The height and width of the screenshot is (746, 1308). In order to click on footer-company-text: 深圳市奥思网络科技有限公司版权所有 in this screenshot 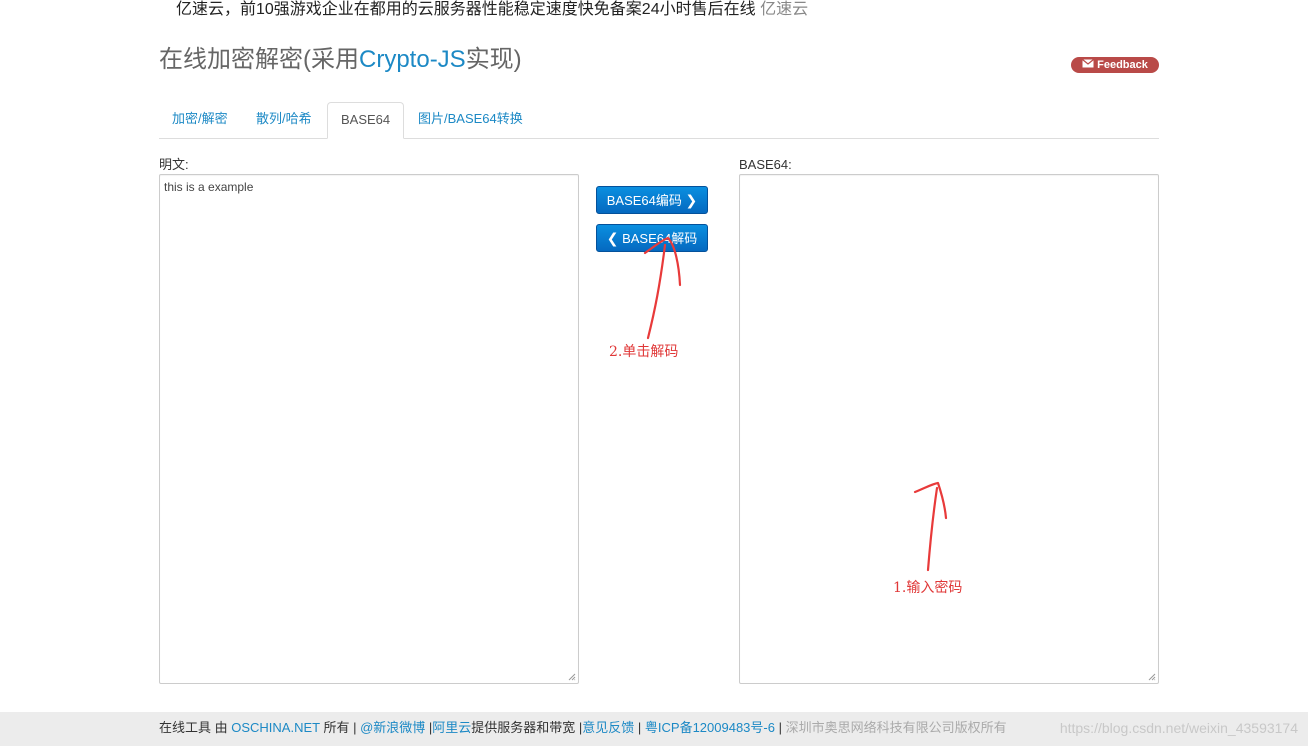, I will do `click(896, 727)`.